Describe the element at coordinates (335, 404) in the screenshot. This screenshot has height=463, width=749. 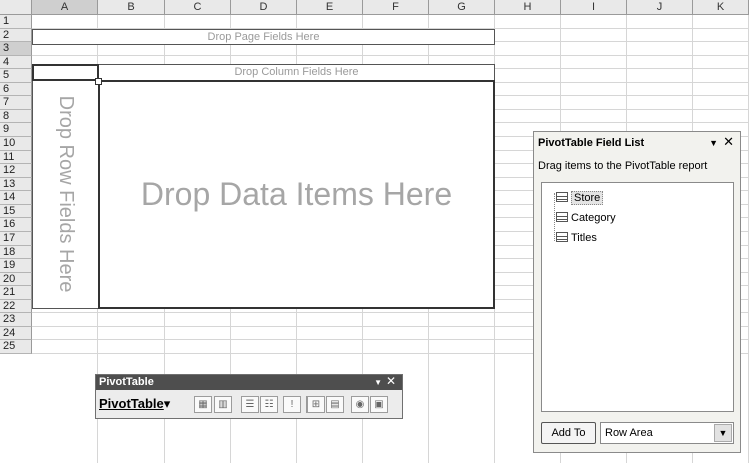
I see `always-display-items-icon: ▤` at that location.